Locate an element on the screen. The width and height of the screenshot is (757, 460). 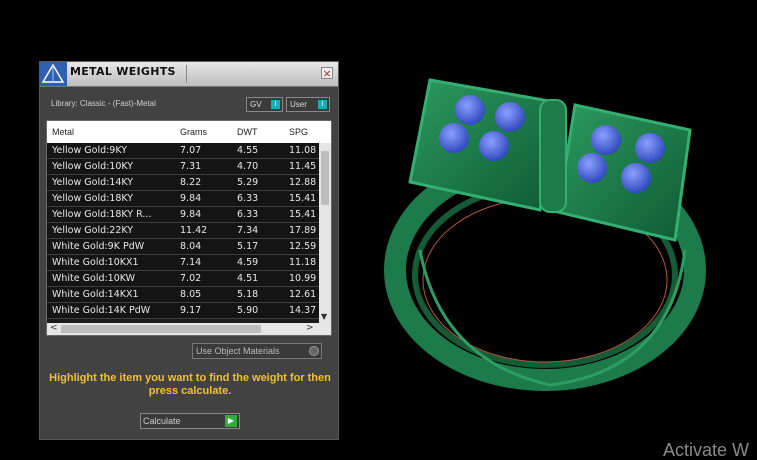
table-row: White Gold:9K PdW 8.04 5.17 12.59 is located at coordinates (183, 247).